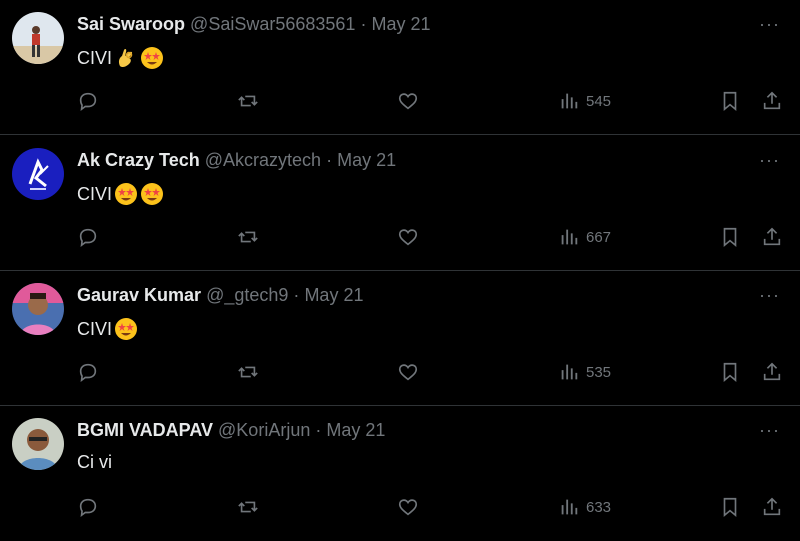 The width and height of the screenshot is (800, 541). I want to click on display-name: BGMI VADAPAV, so click(145, 430).